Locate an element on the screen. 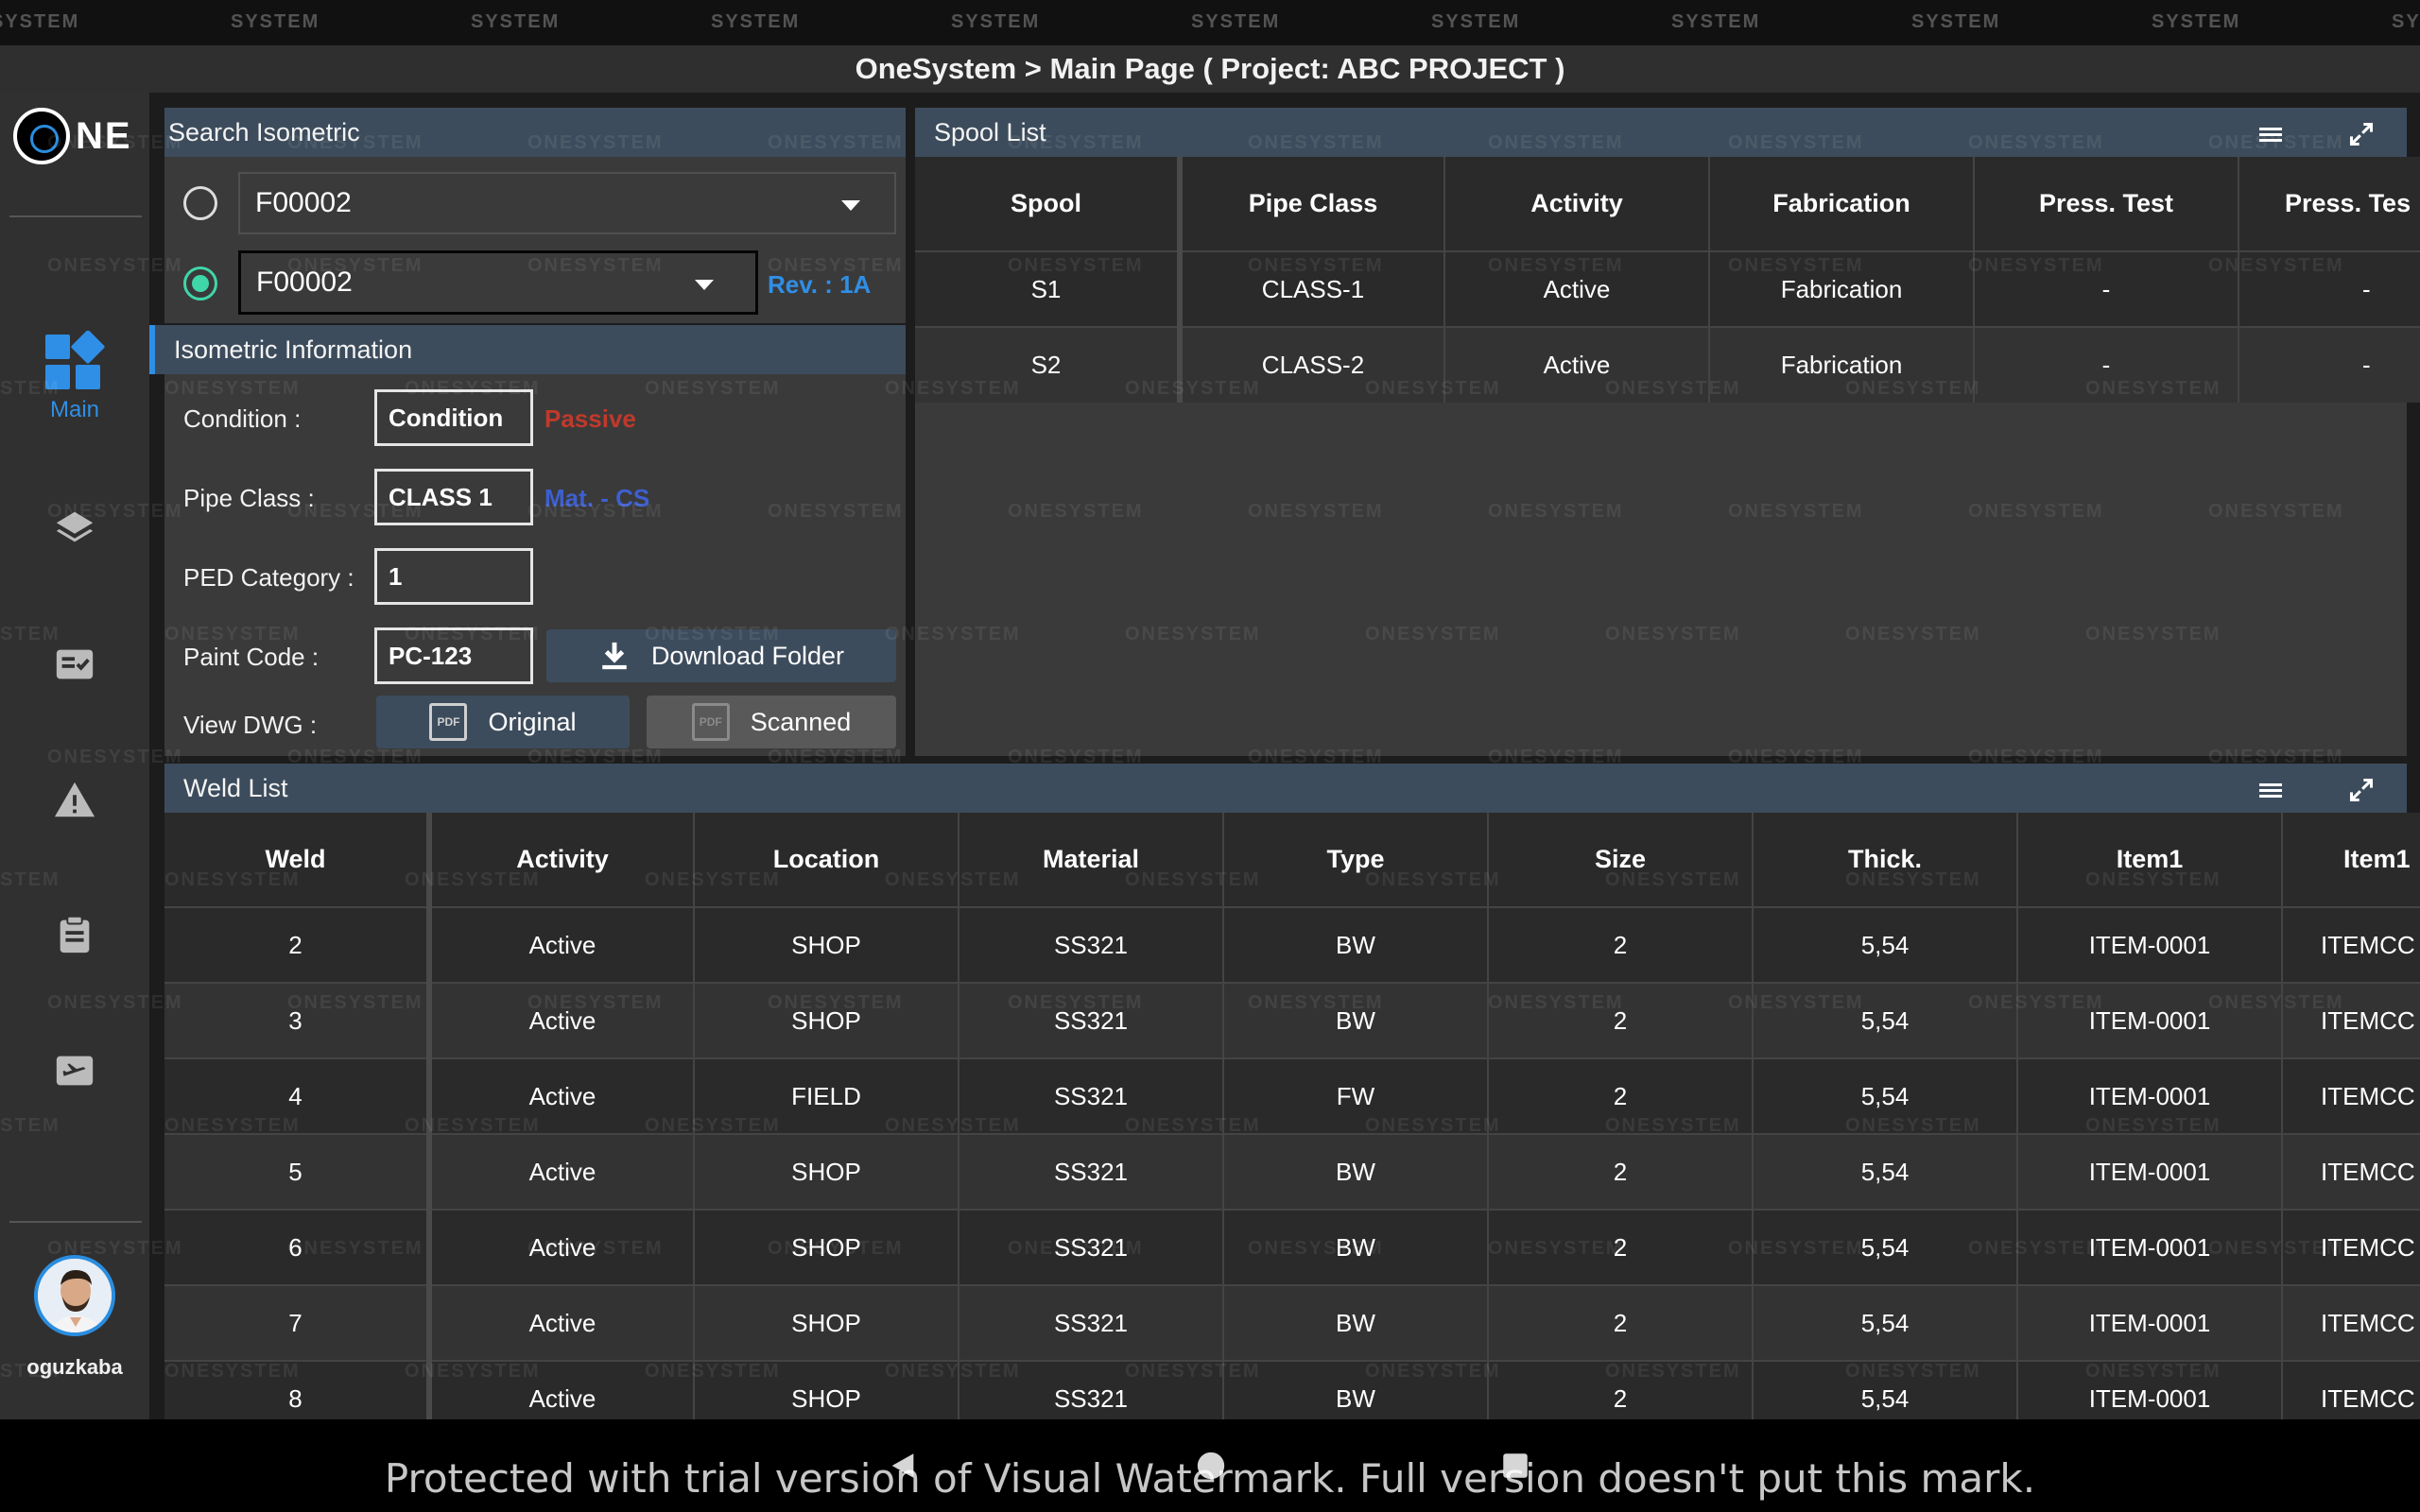 The image size is (2420, 1512). username: oguzkaba is located at coordinates (74, 1367).